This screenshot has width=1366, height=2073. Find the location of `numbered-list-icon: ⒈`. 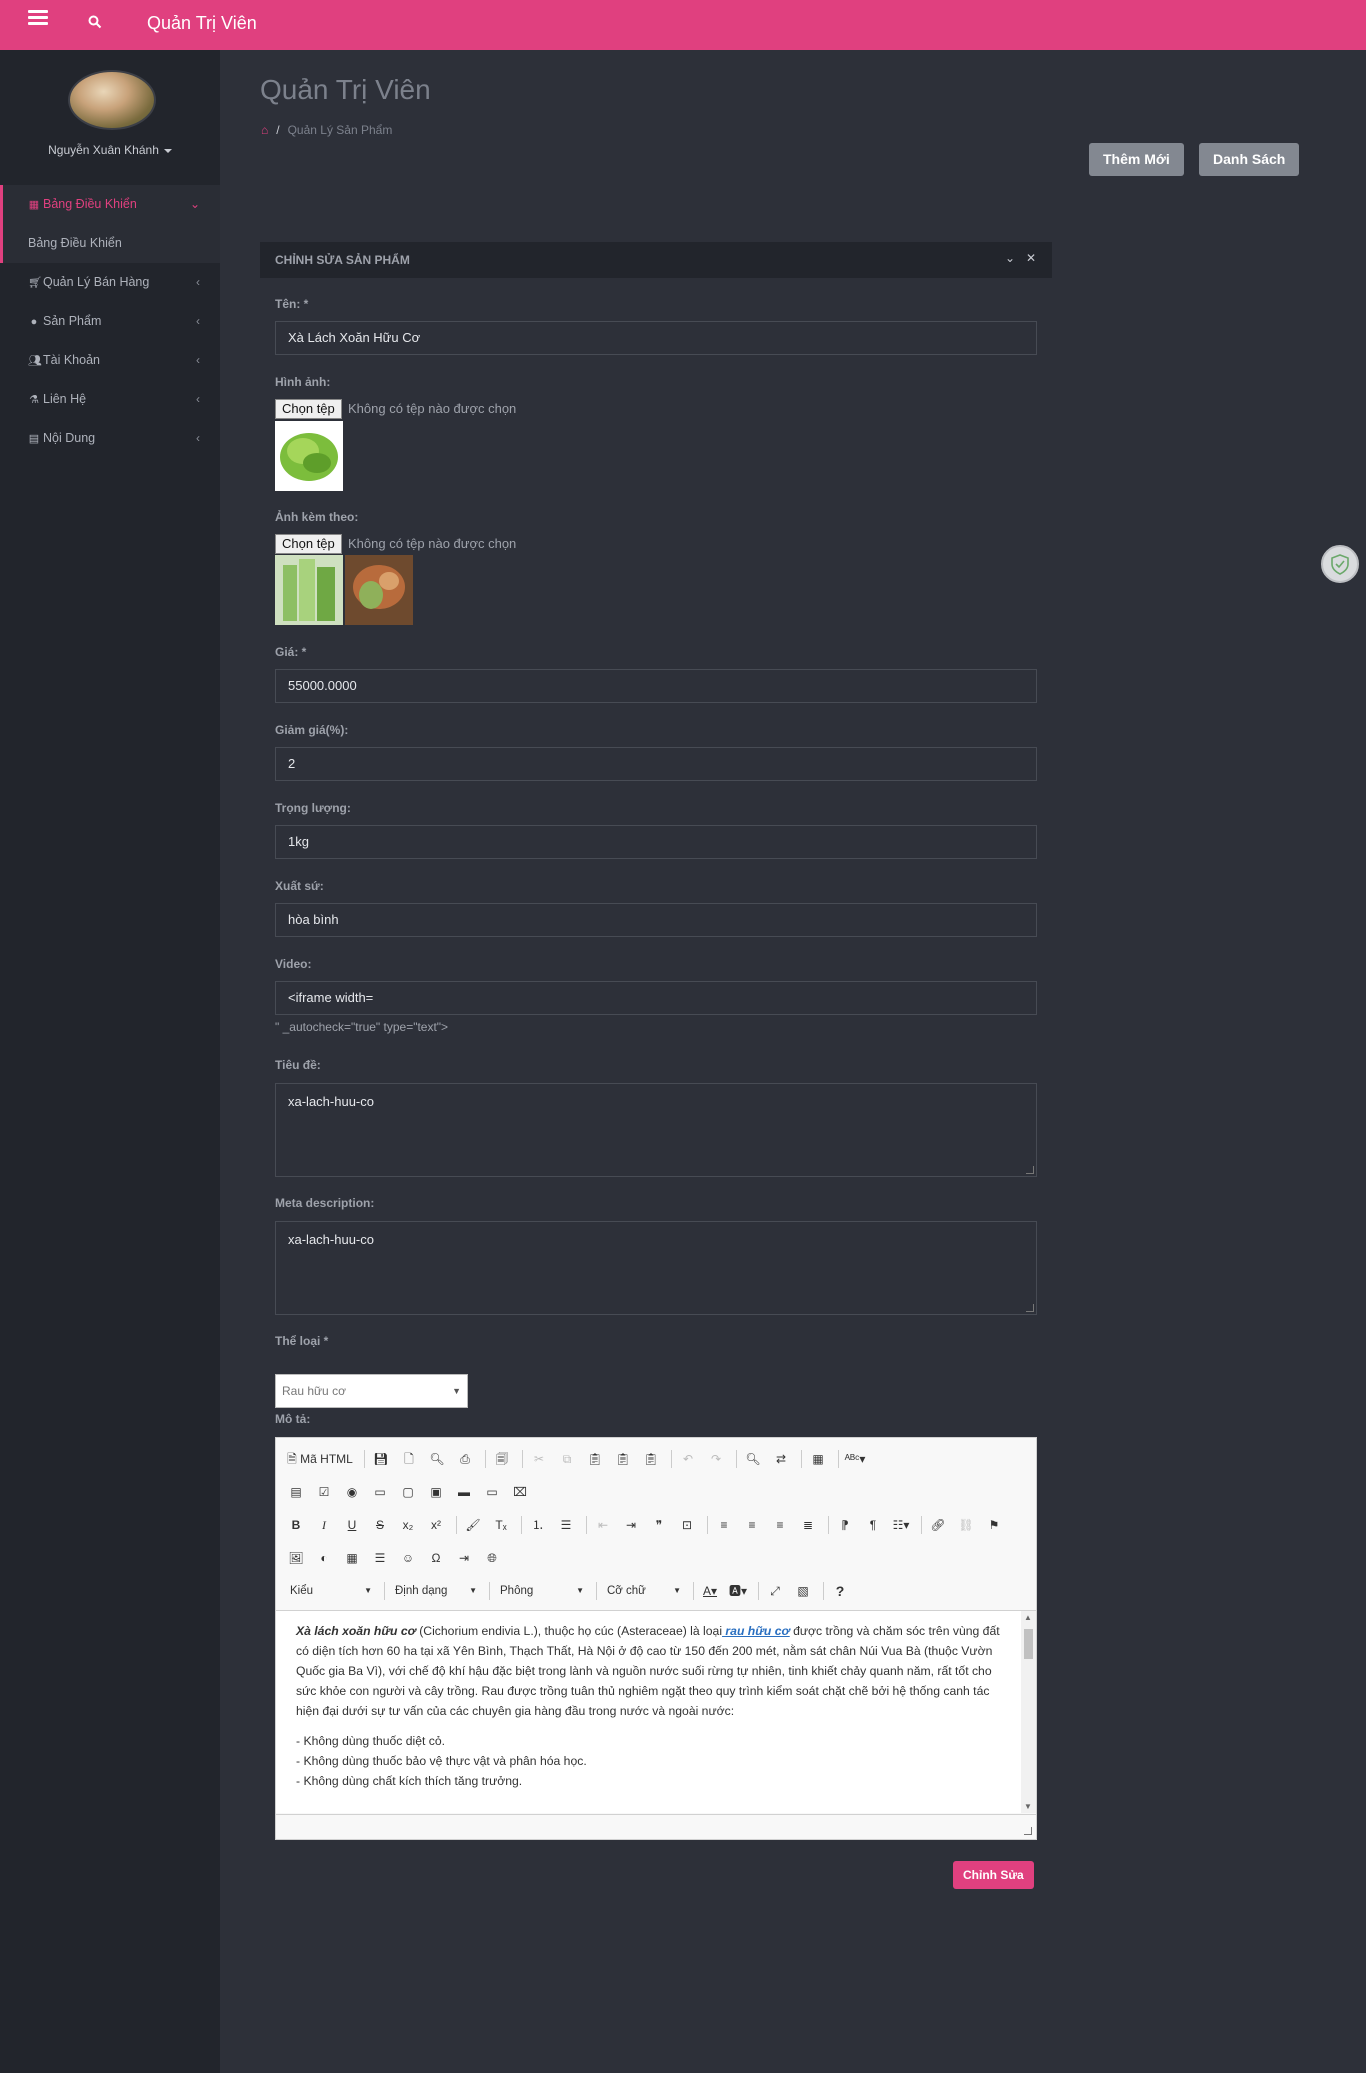

numbered-list-icon: ⒈ is located at coordinates (538, 1525).